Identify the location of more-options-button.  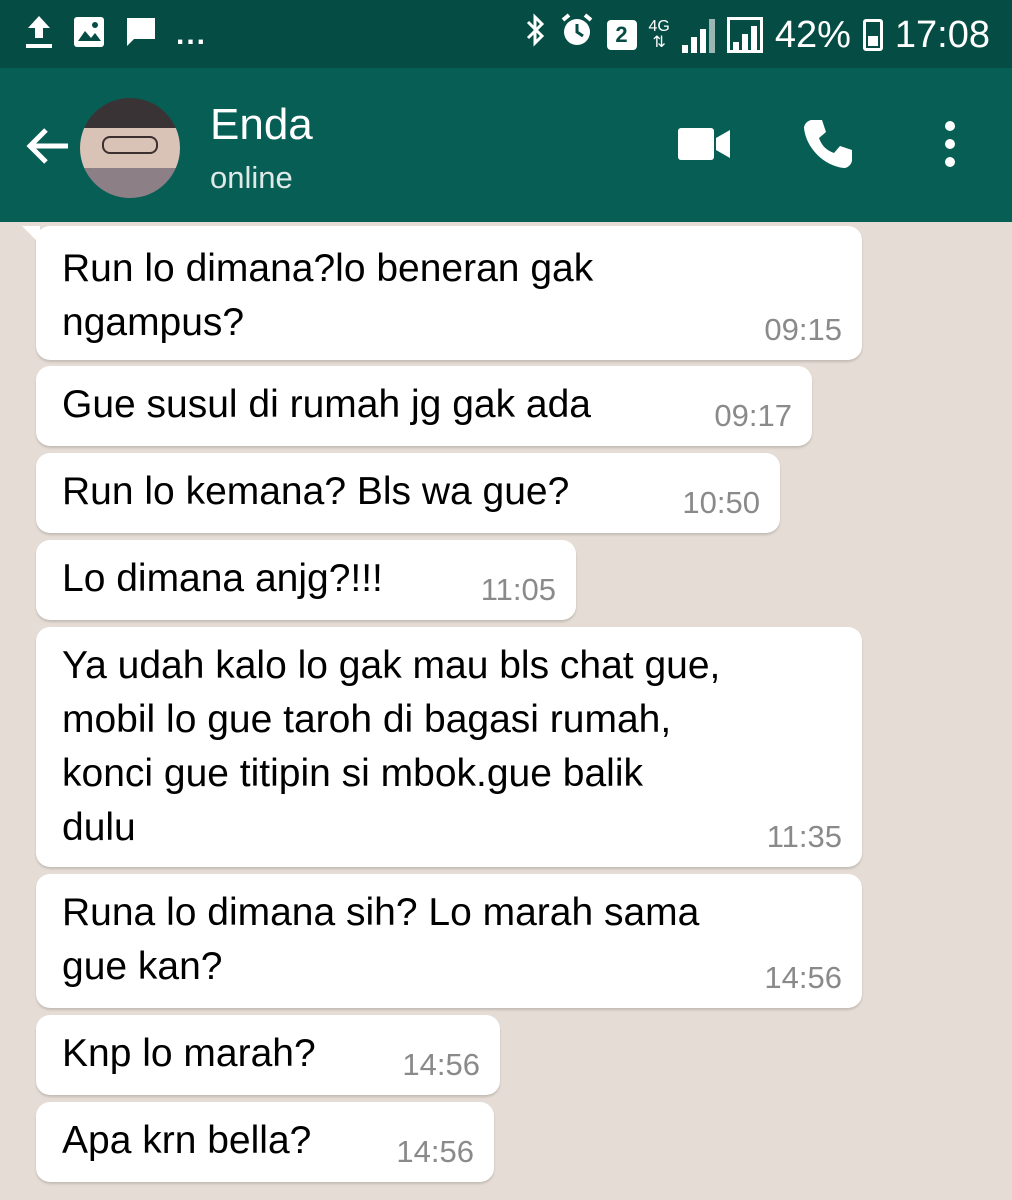
(950, 144).